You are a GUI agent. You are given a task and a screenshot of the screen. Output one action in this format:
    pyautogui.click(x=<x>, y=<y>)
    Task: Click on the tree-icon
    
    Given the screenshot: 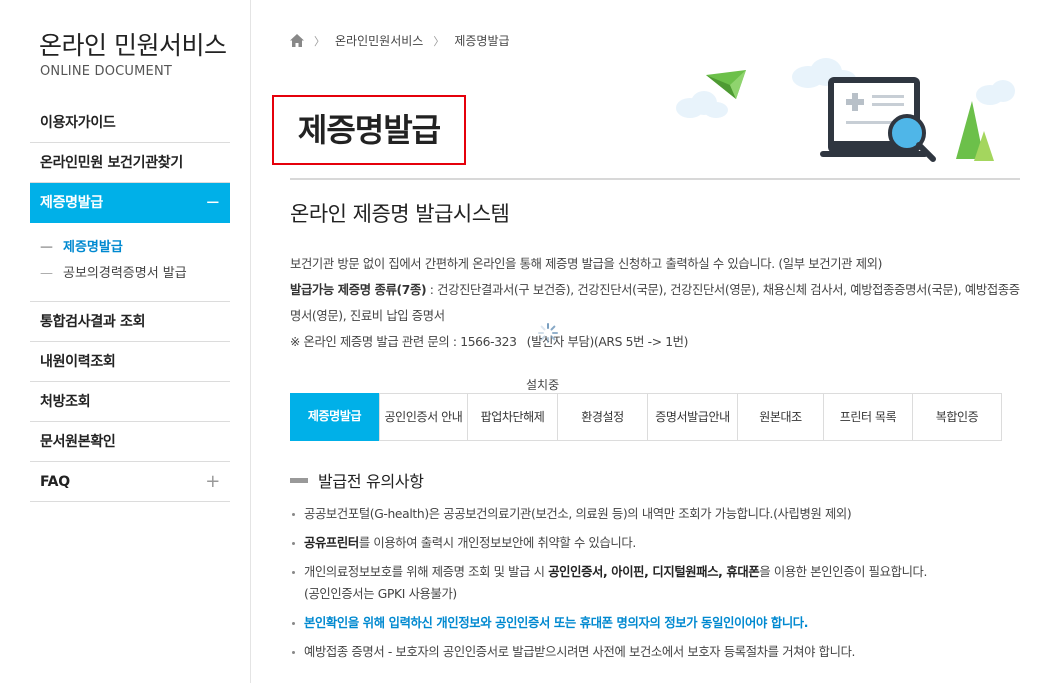 What is the action you would take?
    pyautogui.click(x=975, y=131)
    